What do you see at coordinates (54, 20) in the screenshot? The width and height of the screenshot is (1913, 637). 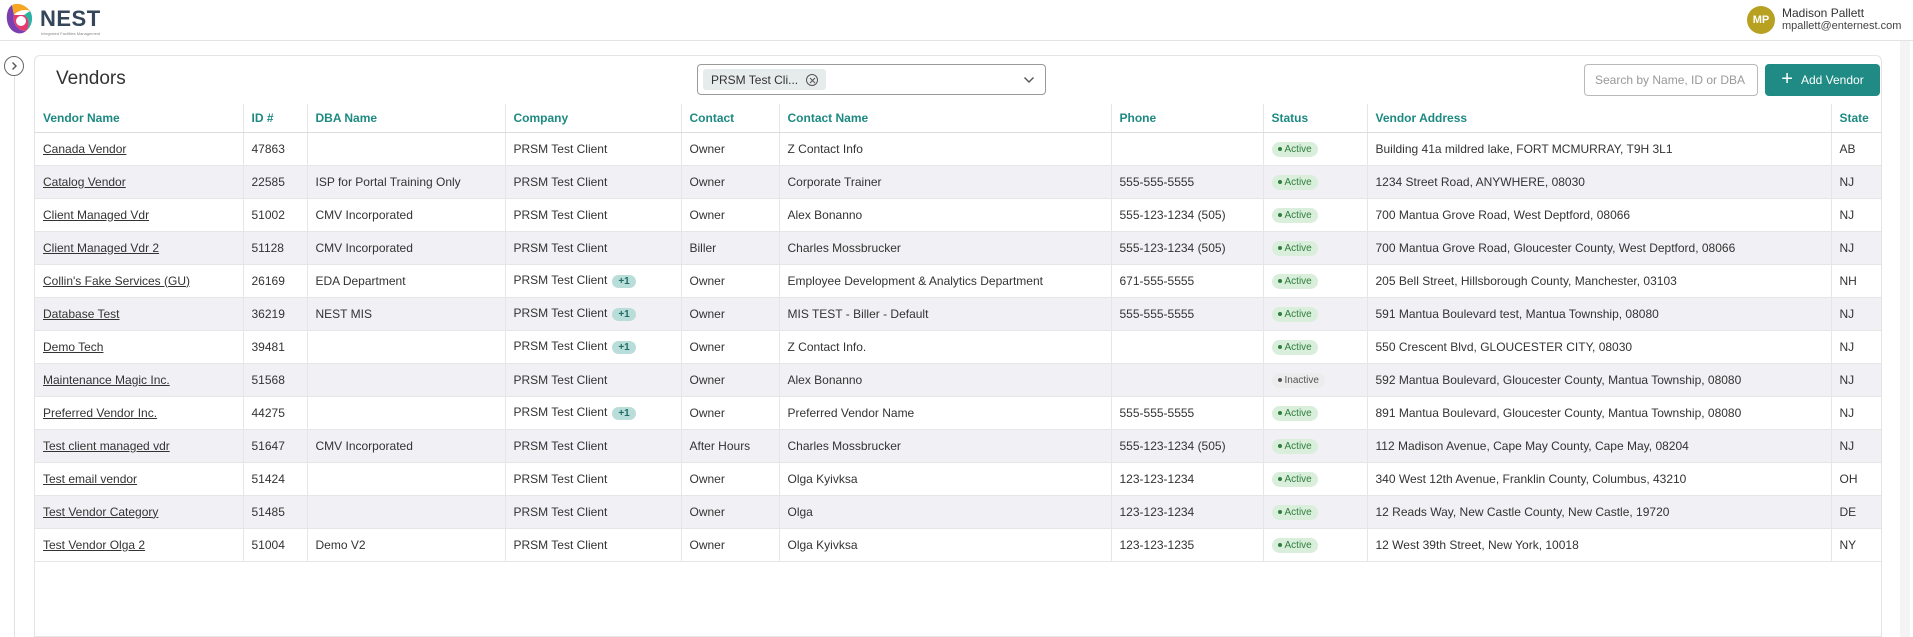 I see `nest-logo: NEST Integrated Facilities Management` at bounding box center [54, 20].